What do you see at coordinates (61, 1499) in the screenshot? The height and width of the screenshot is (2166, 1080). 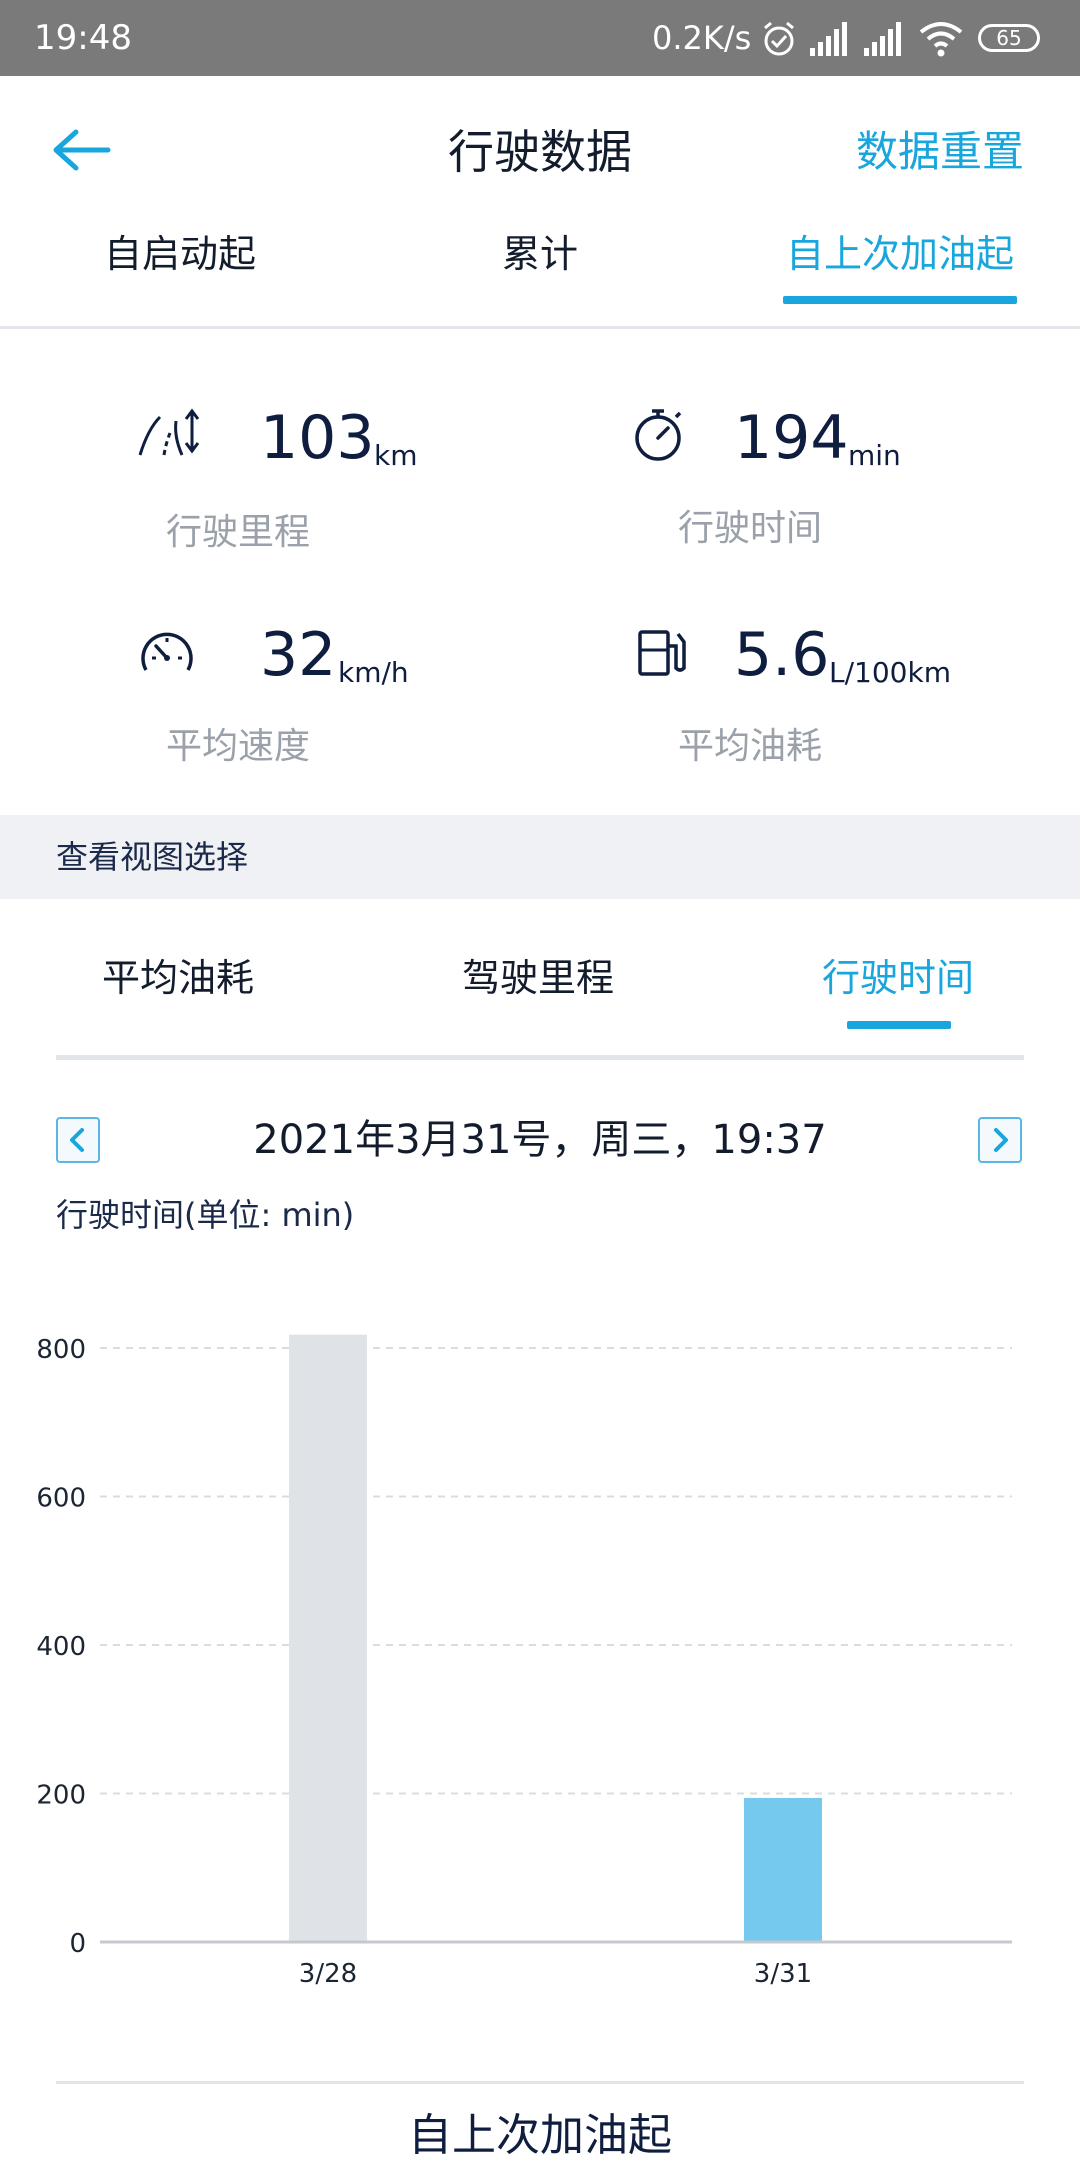 I see `y-tick-label: 600` at bounding box center [61, 1499].